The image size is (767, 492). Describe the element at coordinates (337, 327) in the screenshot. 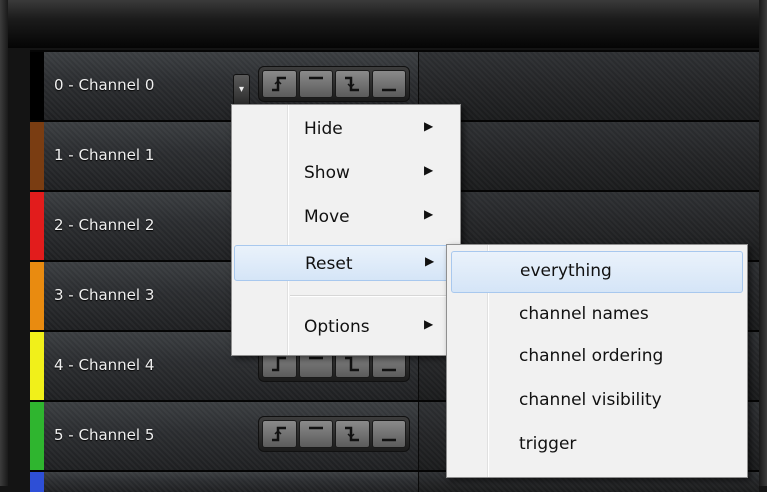

I see `menu-item-label: Options` at that location.